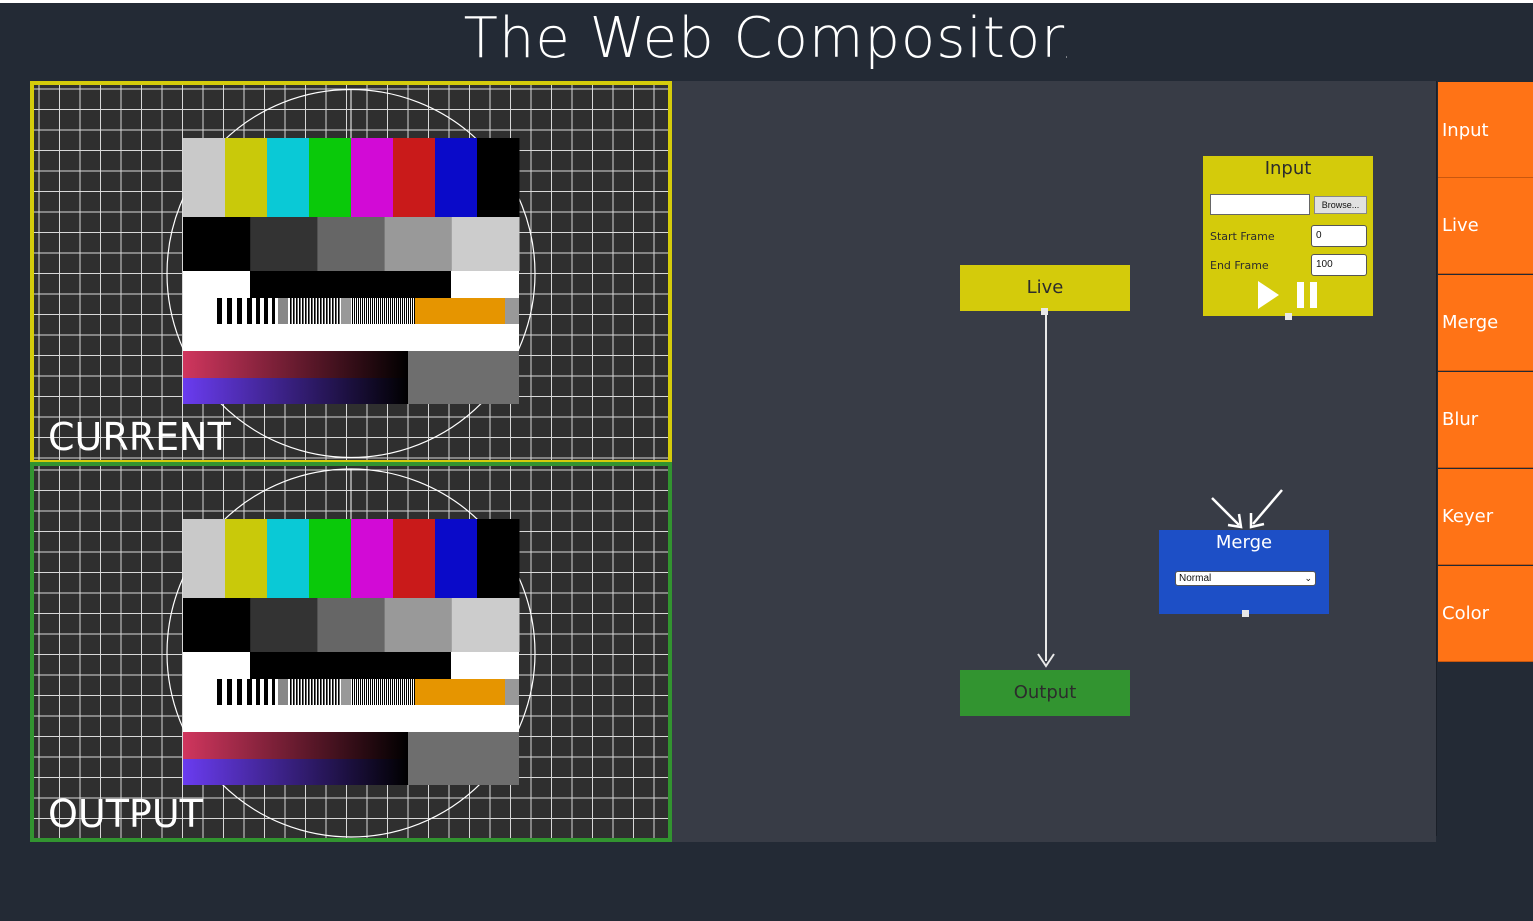 The image size is (1533, 921). Describe the element at coordinates (1485, 226) in the screenshot. I see `sidebar-item-live: Live` at that location.